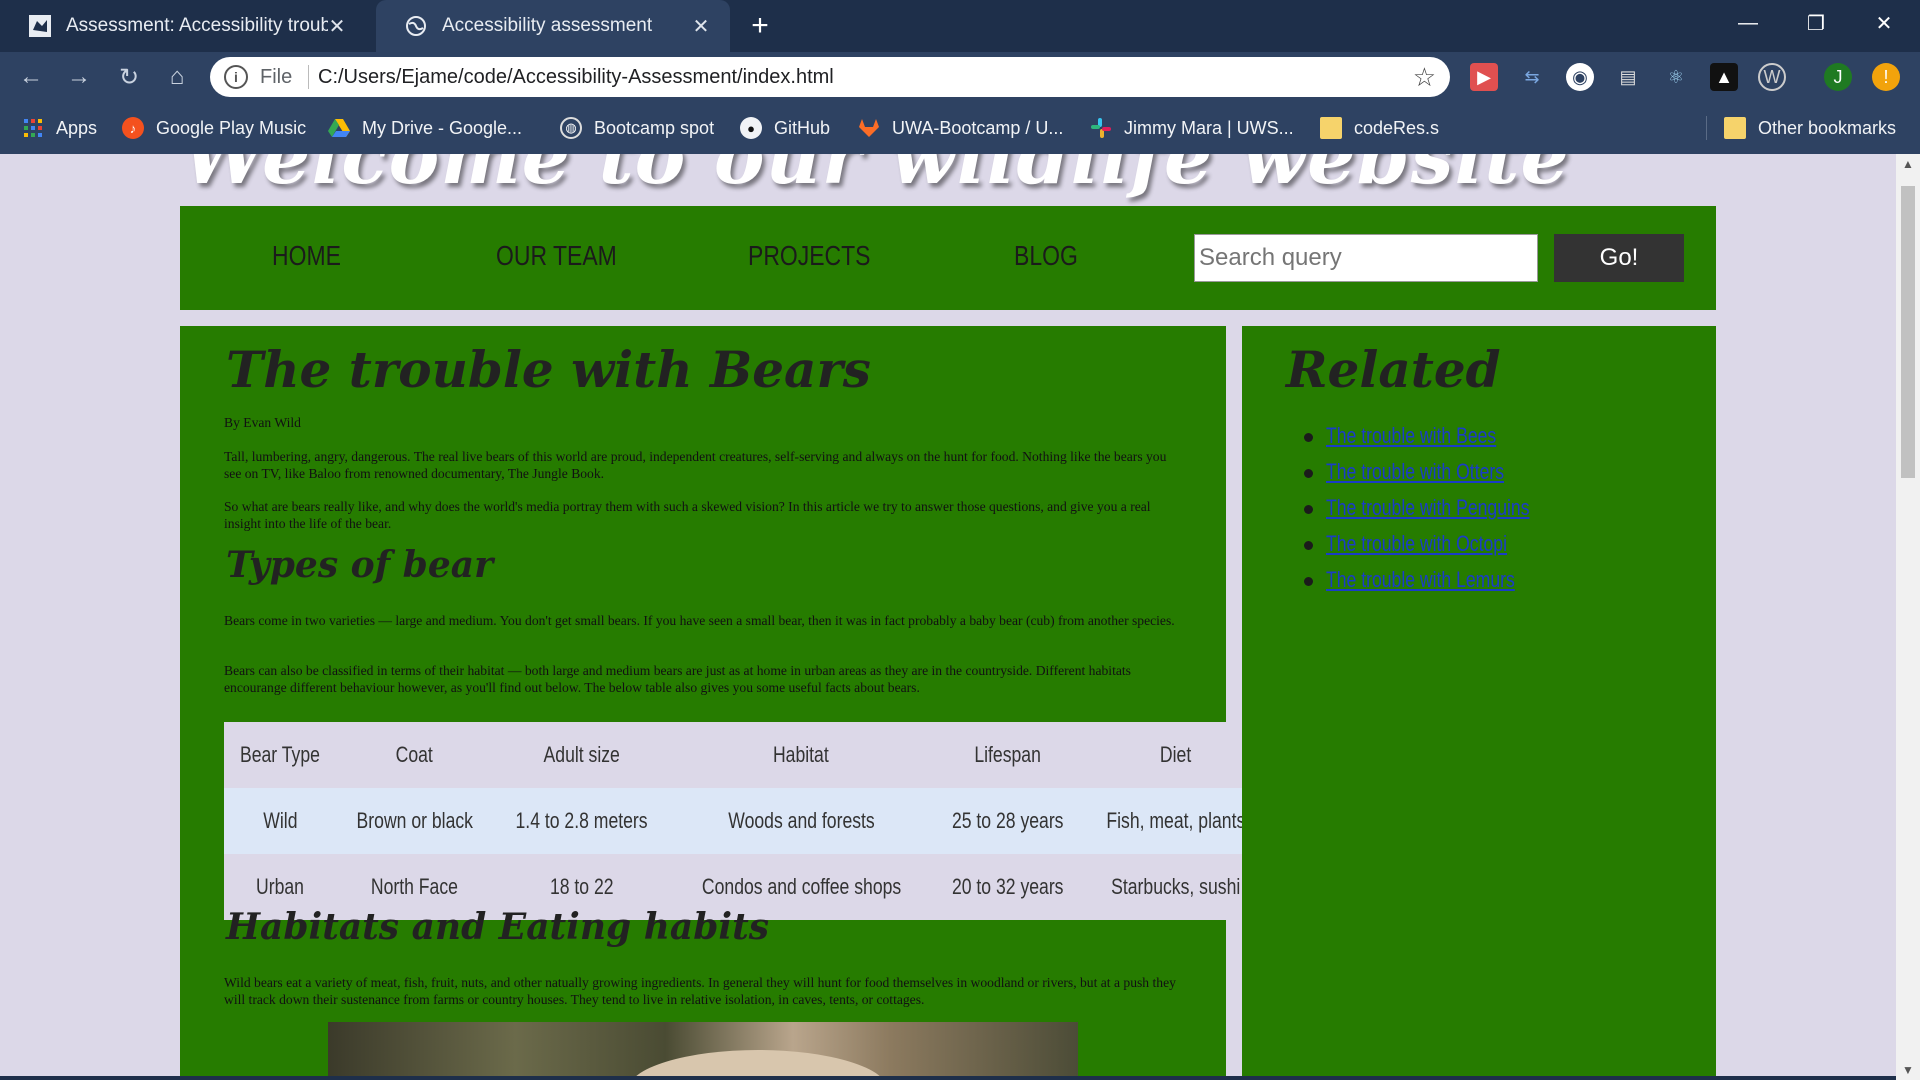 This screenshot has height=1080, width=1920. Describe the element at coordinates (1416, 544) in the screenshot. I see `related-link-octopi: The trouble with Octopi` at that location.